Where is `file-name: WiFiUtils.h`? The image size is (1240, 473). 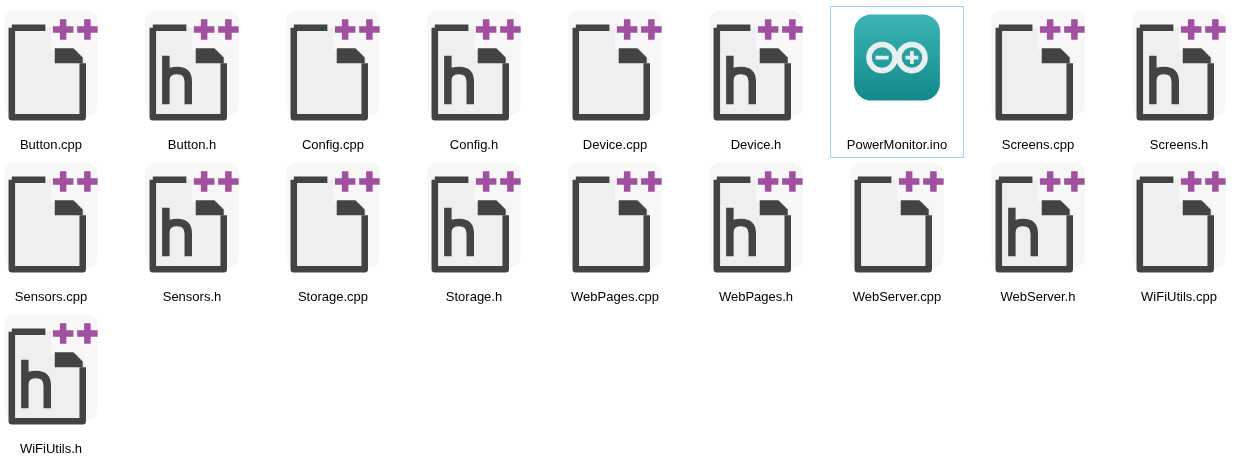
file-name: WiFiUtils.h is located at coordinates (51, 449).